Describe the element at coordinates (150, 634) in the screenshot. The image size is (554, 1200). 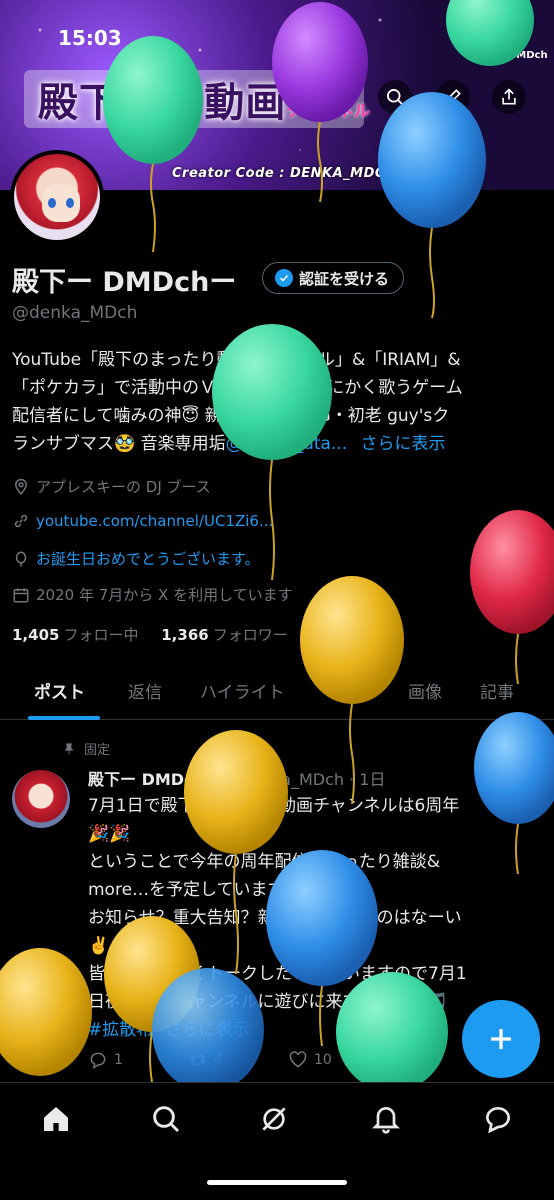
I see `follow-stats: 1,405 フォロー中 1,366 フォロワー` at that location.